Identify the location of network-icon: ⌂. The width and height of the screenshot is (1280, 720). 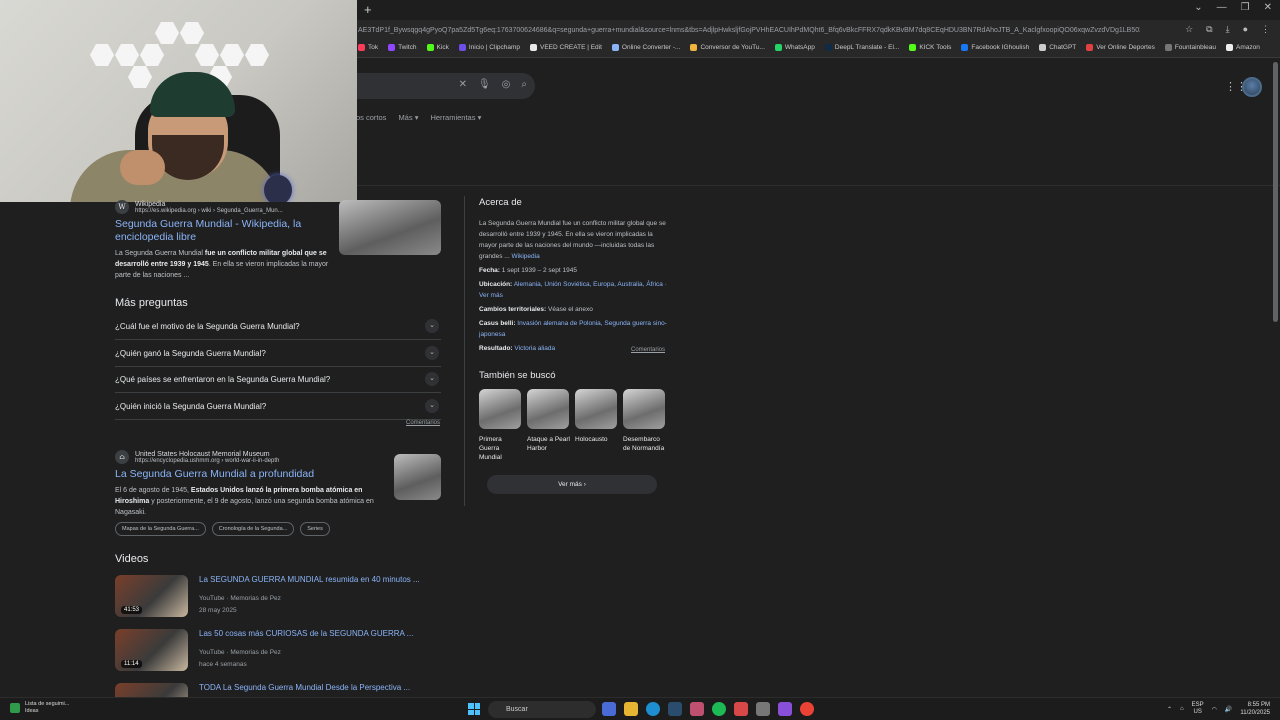
(1182, 709).